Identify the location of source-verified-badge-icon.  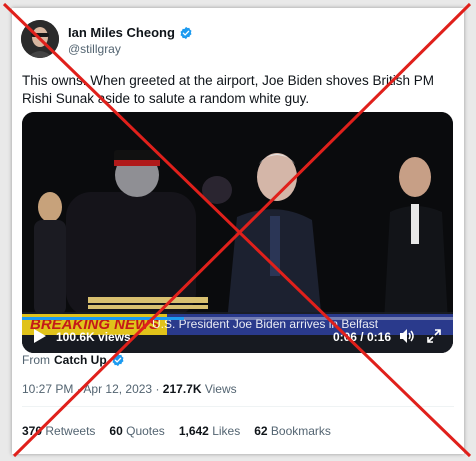
(118, 360).